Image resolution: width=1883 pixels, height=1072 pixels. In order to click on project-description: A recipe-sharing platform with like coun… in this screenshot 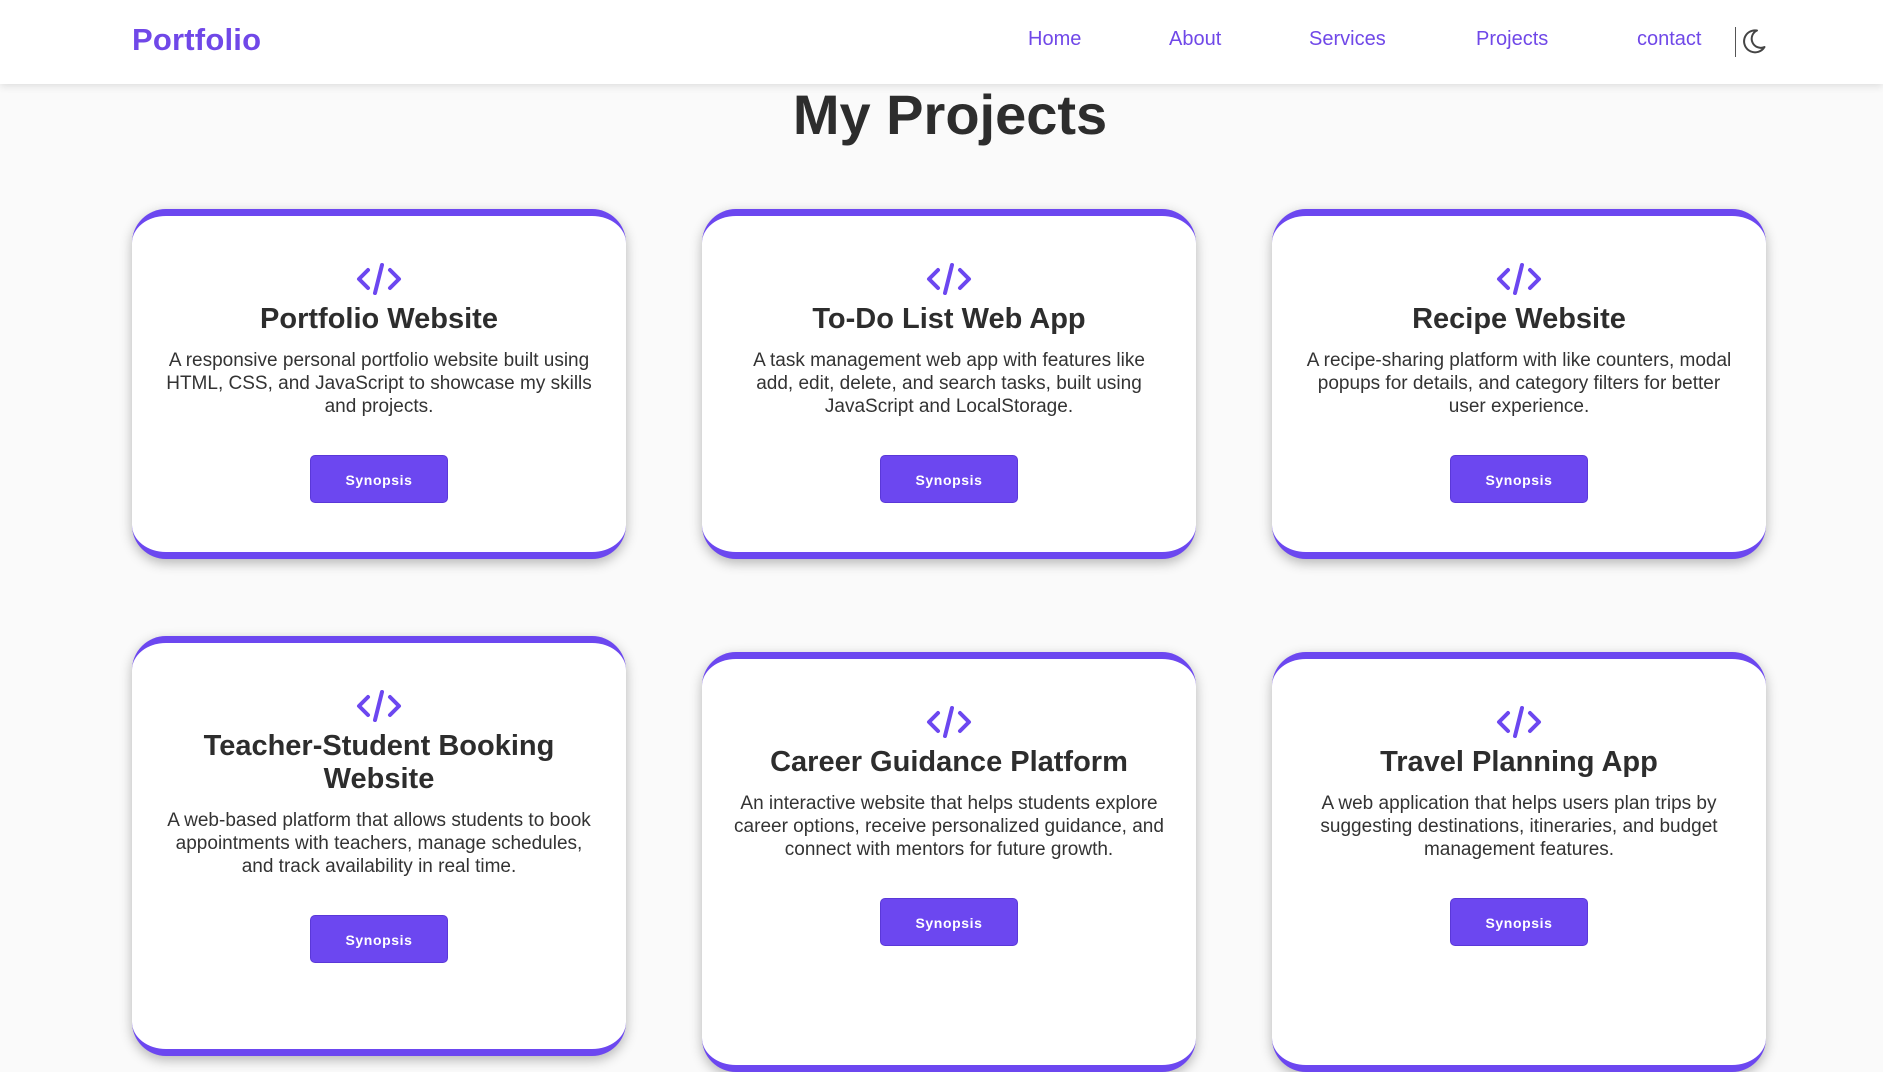, I will do `click(1519, 383)`.